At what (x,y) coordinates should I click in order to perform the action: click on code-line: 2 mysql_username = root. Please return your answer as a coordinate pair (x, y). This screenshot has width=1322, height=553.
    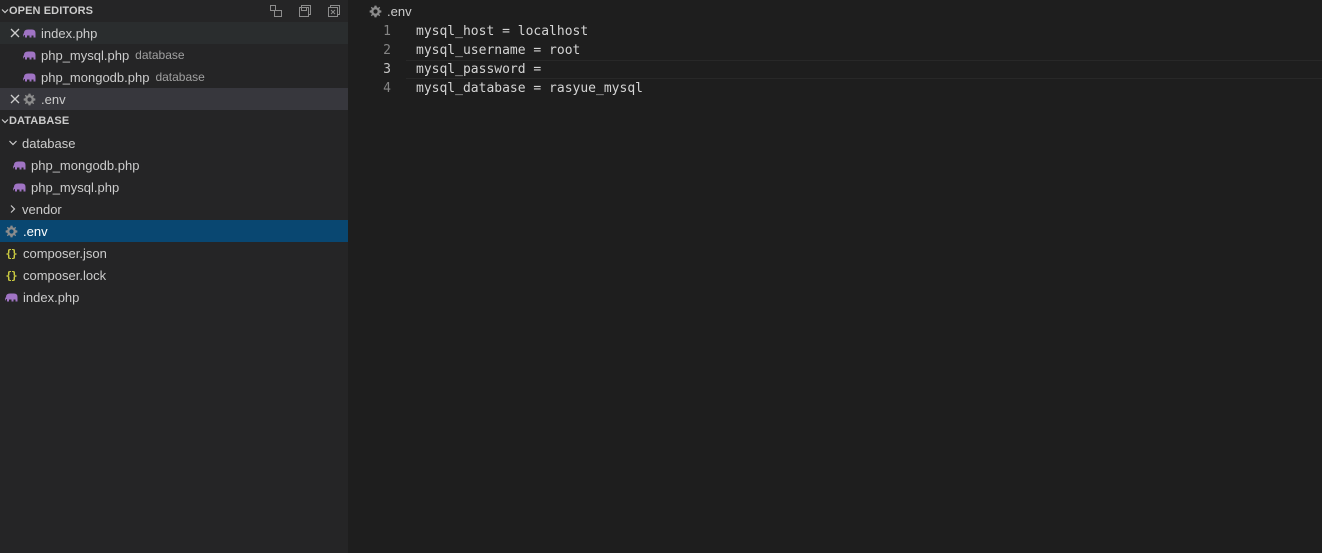
    Looking at the image, I should click on (835, 50).